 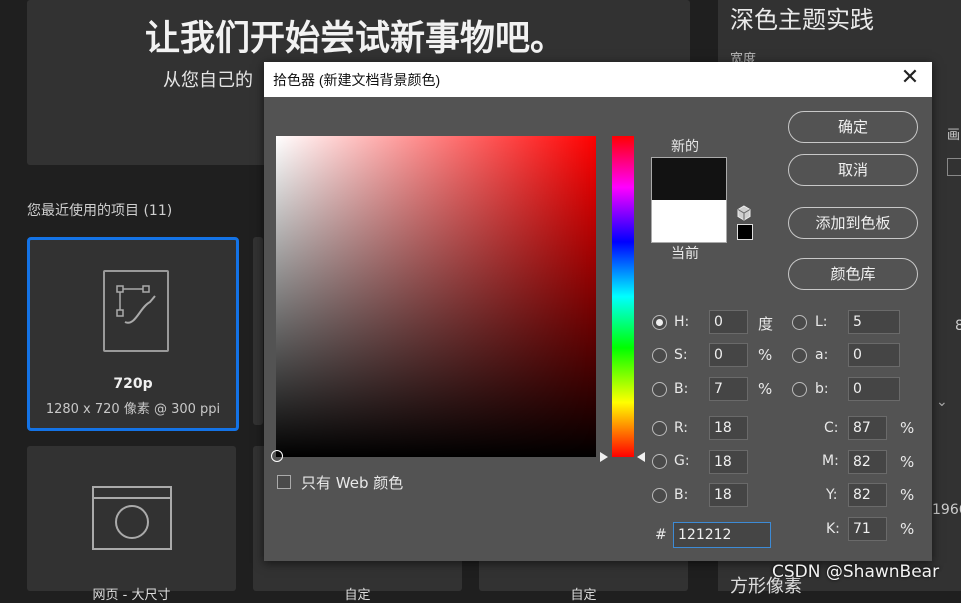 I want to click on document-icon, so click(x=136, y=311).